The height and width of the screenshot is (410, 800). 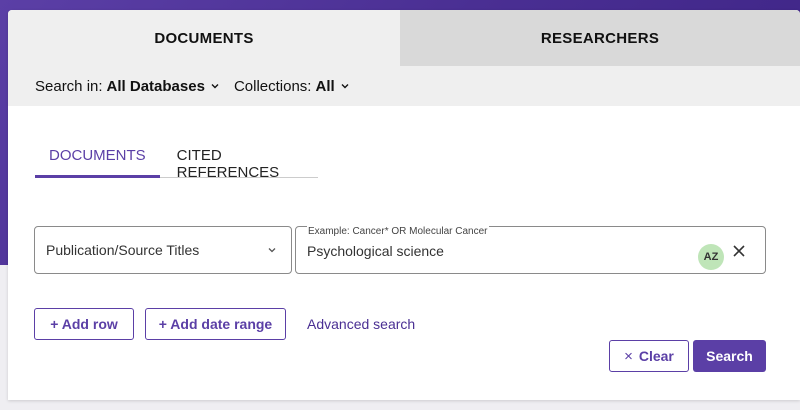 What do you see at coordinates (155, 86) in the screenshot?
I see `search-in-value: All Databases` at bounding box center [155, 86].